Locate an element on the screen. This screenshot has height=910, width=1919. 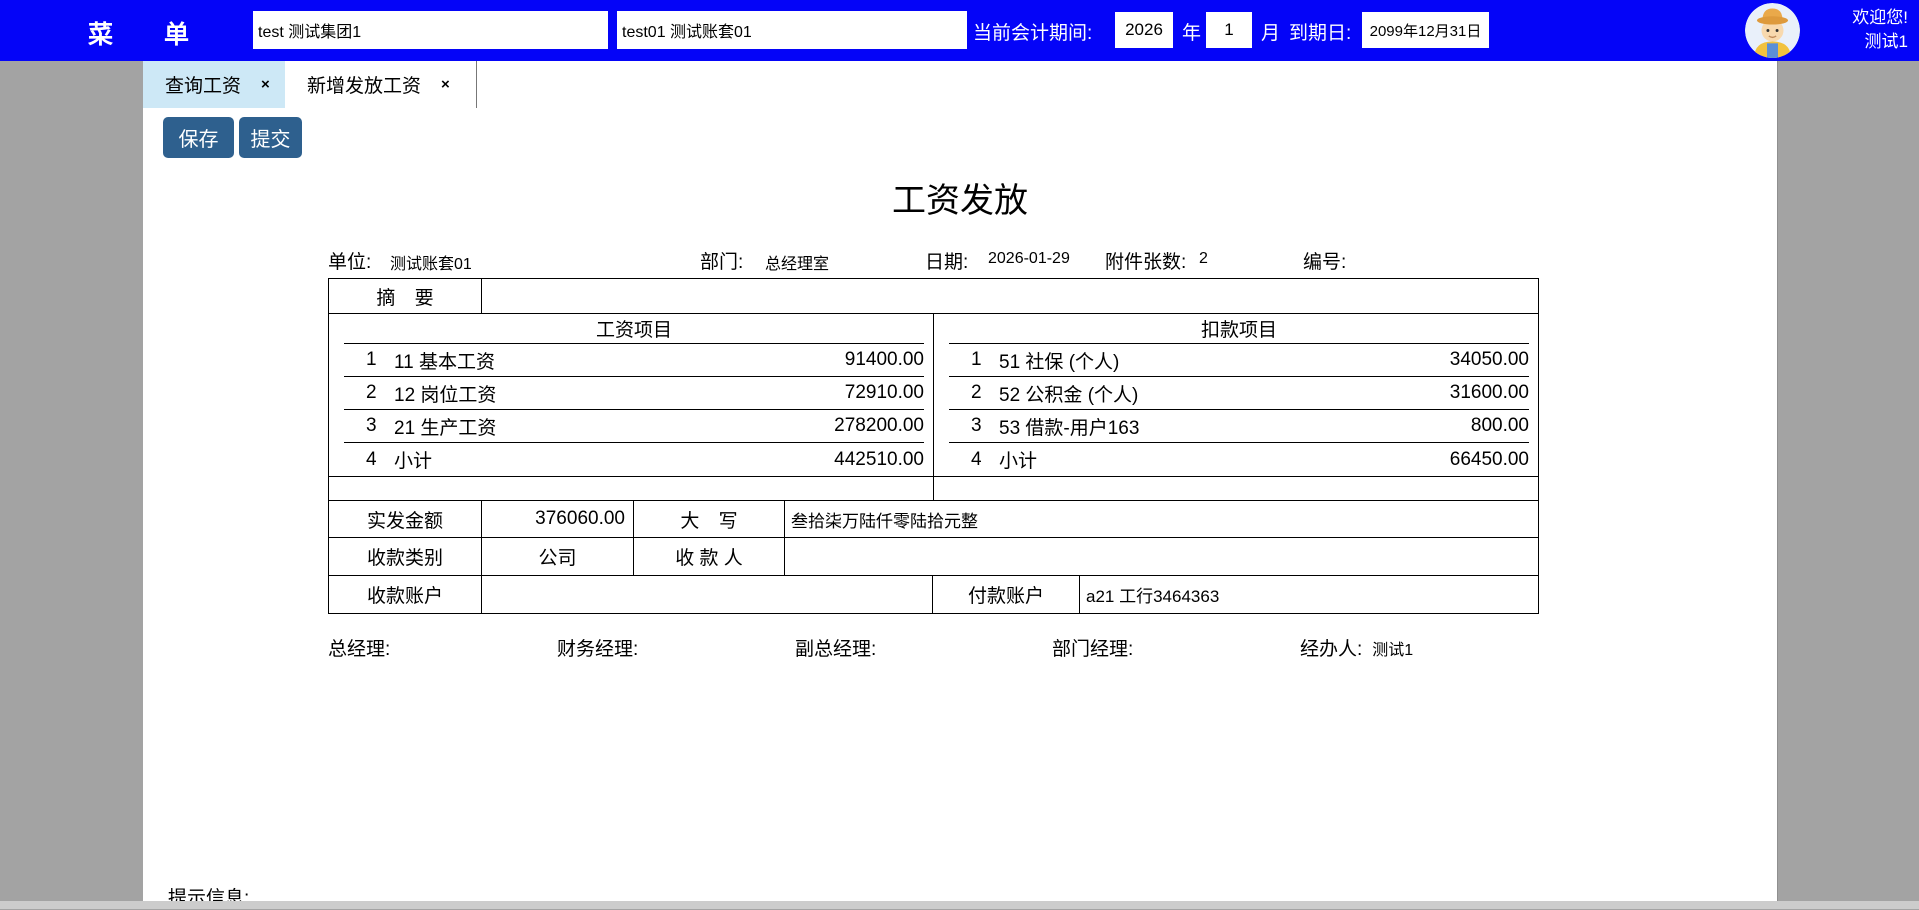
tab-new-salary-payment: 新增发放工资 × is located at coordinates (381, 84).